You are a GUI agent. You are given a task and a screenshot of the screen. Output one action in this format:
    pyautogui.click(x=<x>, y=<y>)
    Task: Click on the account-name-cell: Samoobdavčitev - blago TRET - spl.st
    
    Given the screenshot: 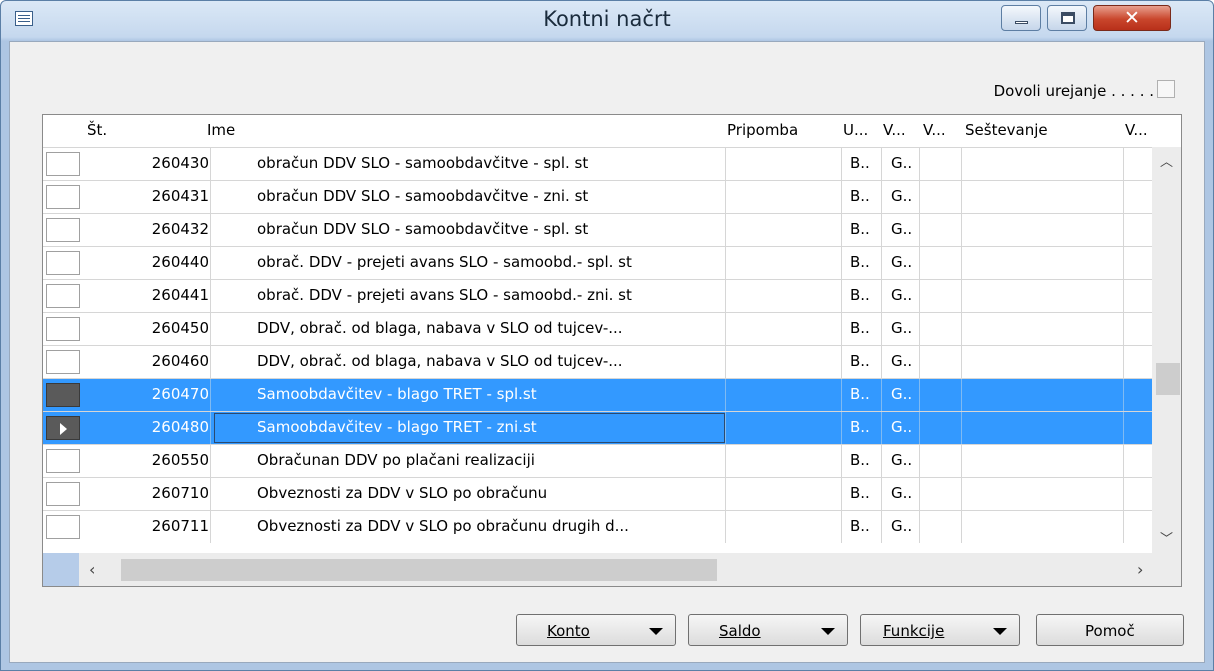 What is the action you would take?
    pyautogui.click(x=397, y=394)
    